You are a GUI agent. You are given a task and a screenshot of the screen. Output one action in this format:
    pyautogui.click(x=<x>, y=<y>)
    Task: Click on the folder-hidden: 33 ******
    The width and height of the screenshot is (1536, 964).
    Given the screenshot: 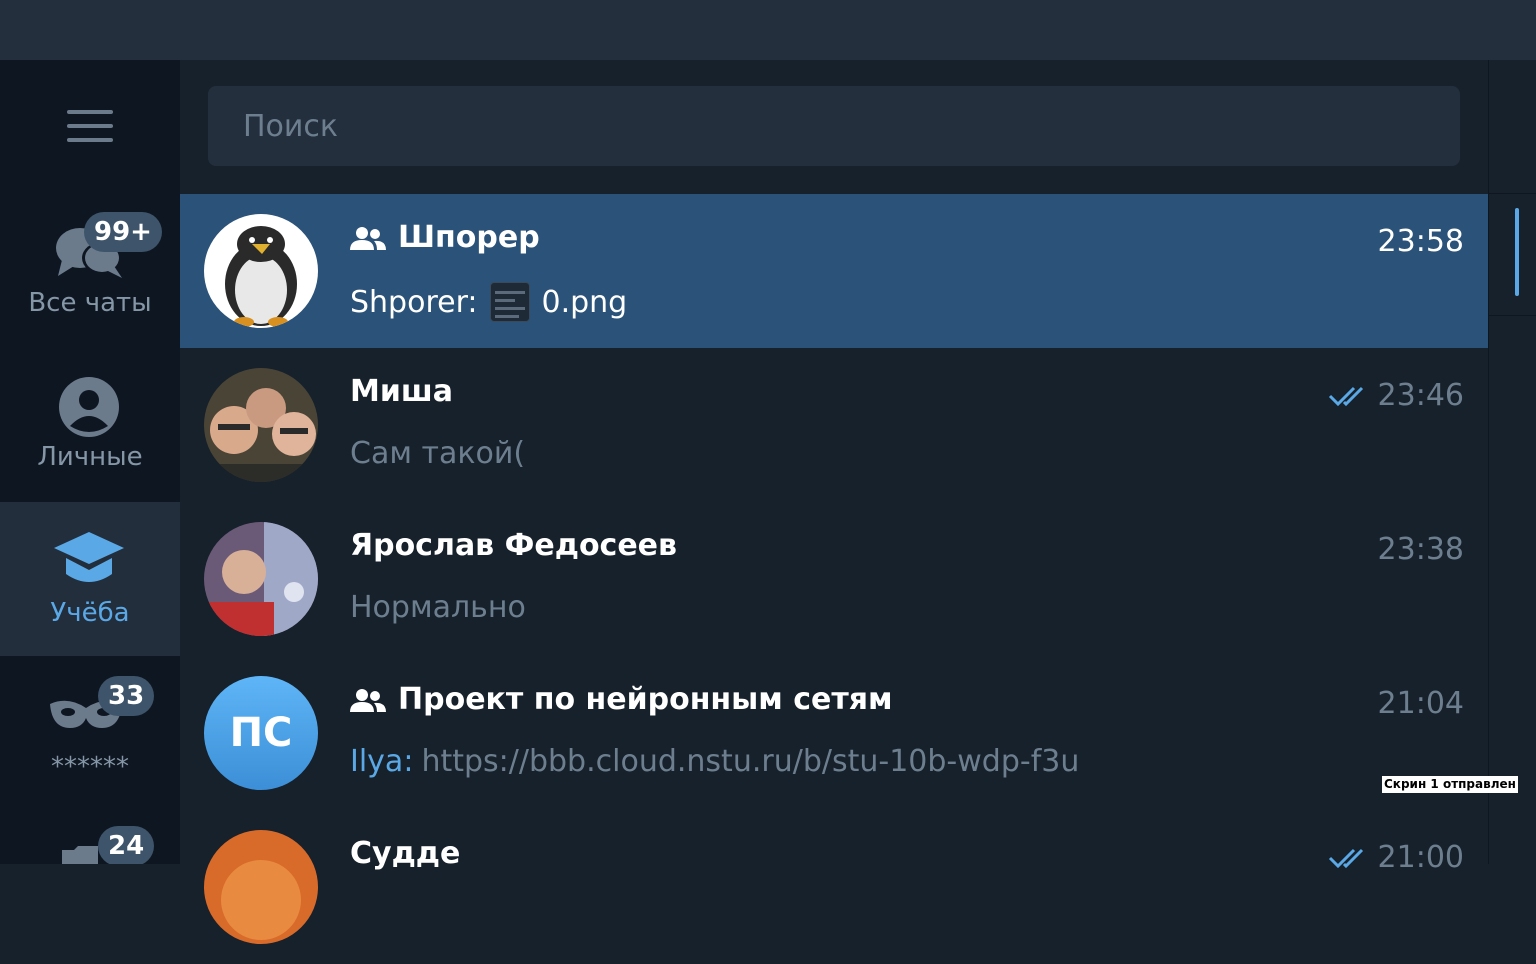 What is the action you would take?
    pyautogui.click(x=90, y=733)
    